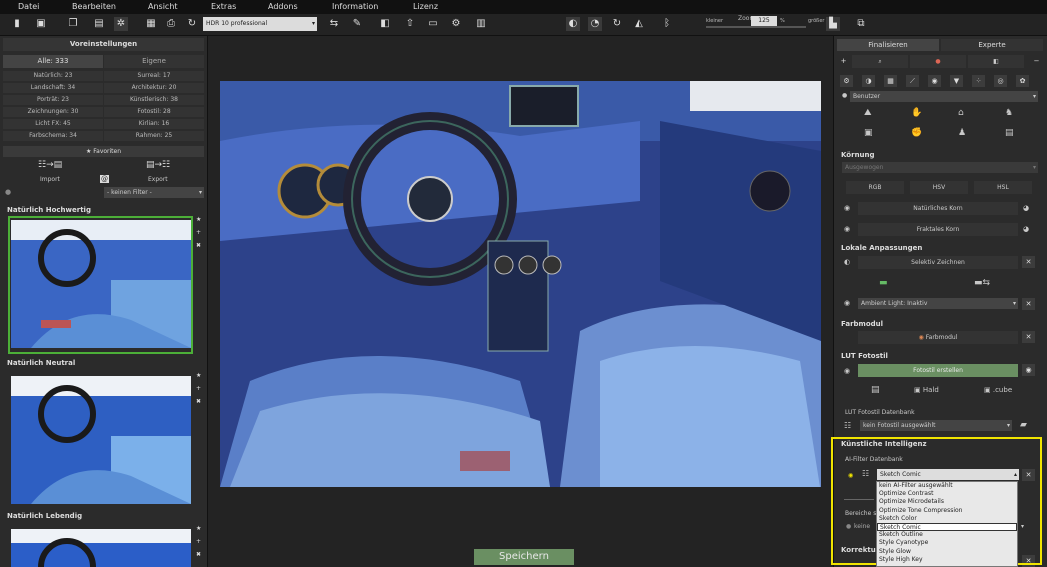  What do you see at coordinates (617, 24) in the screenshot?
I see `rotate-icon: ↻` at bounding box center [617, 24].